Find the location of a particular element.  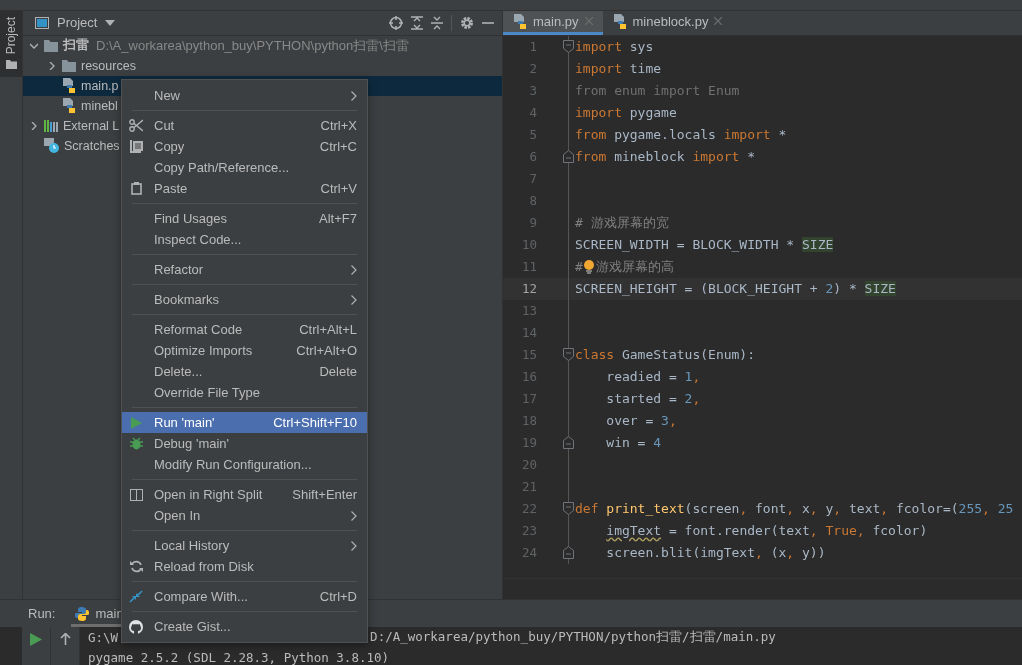

shortcut-label: Ctrl+C is located at coordinates (338, 146).